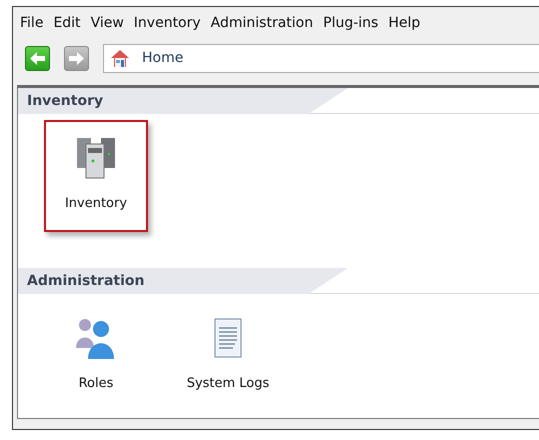  Describe the element at coordinates (228, 356) in the screenshot. I see `launcher-item: System Logs` at that location.